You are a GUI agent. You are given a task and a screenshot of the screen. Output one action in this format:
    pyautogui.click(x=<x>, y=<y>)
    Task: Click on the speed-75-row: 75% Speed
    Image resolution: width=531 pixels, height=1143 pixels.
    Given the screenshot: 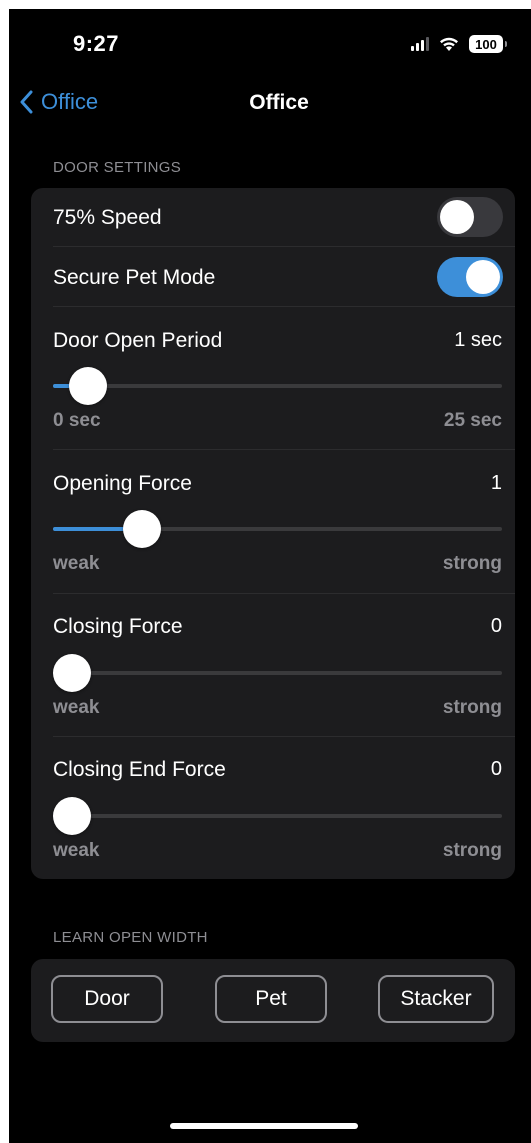 What is the action you would take?
    pyautogui.click(x=284, y=217)
    